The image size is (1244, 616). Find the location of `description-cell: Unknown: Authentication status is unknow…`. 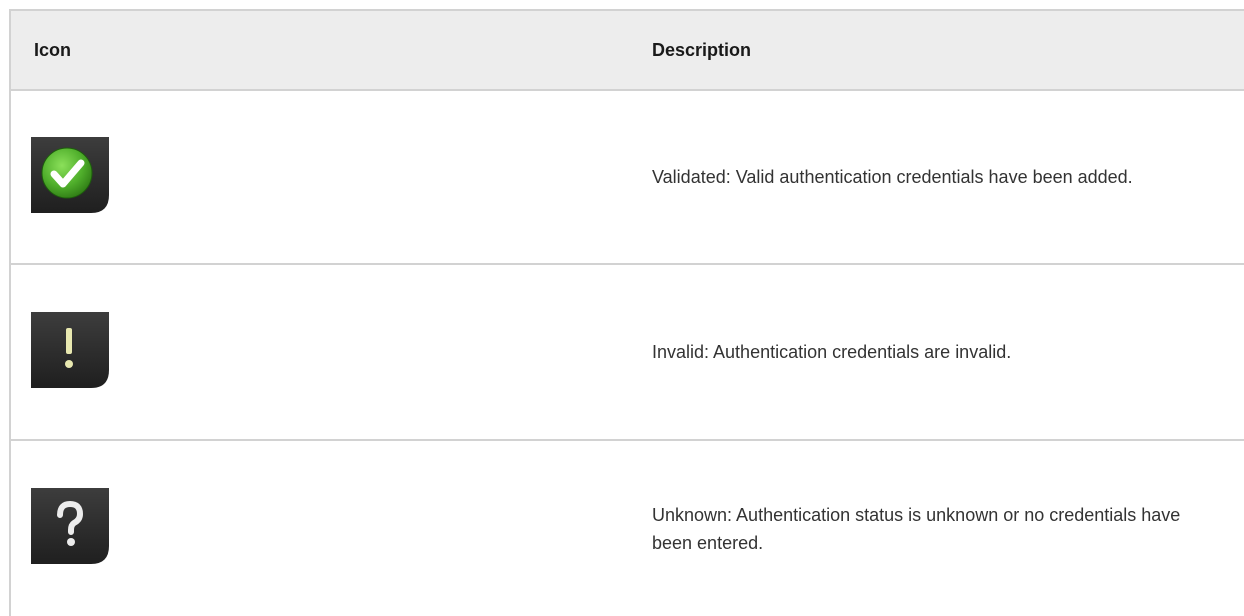

description-cell: Unknown: Authentication status is unknow… is located at coordinates (936, 528).